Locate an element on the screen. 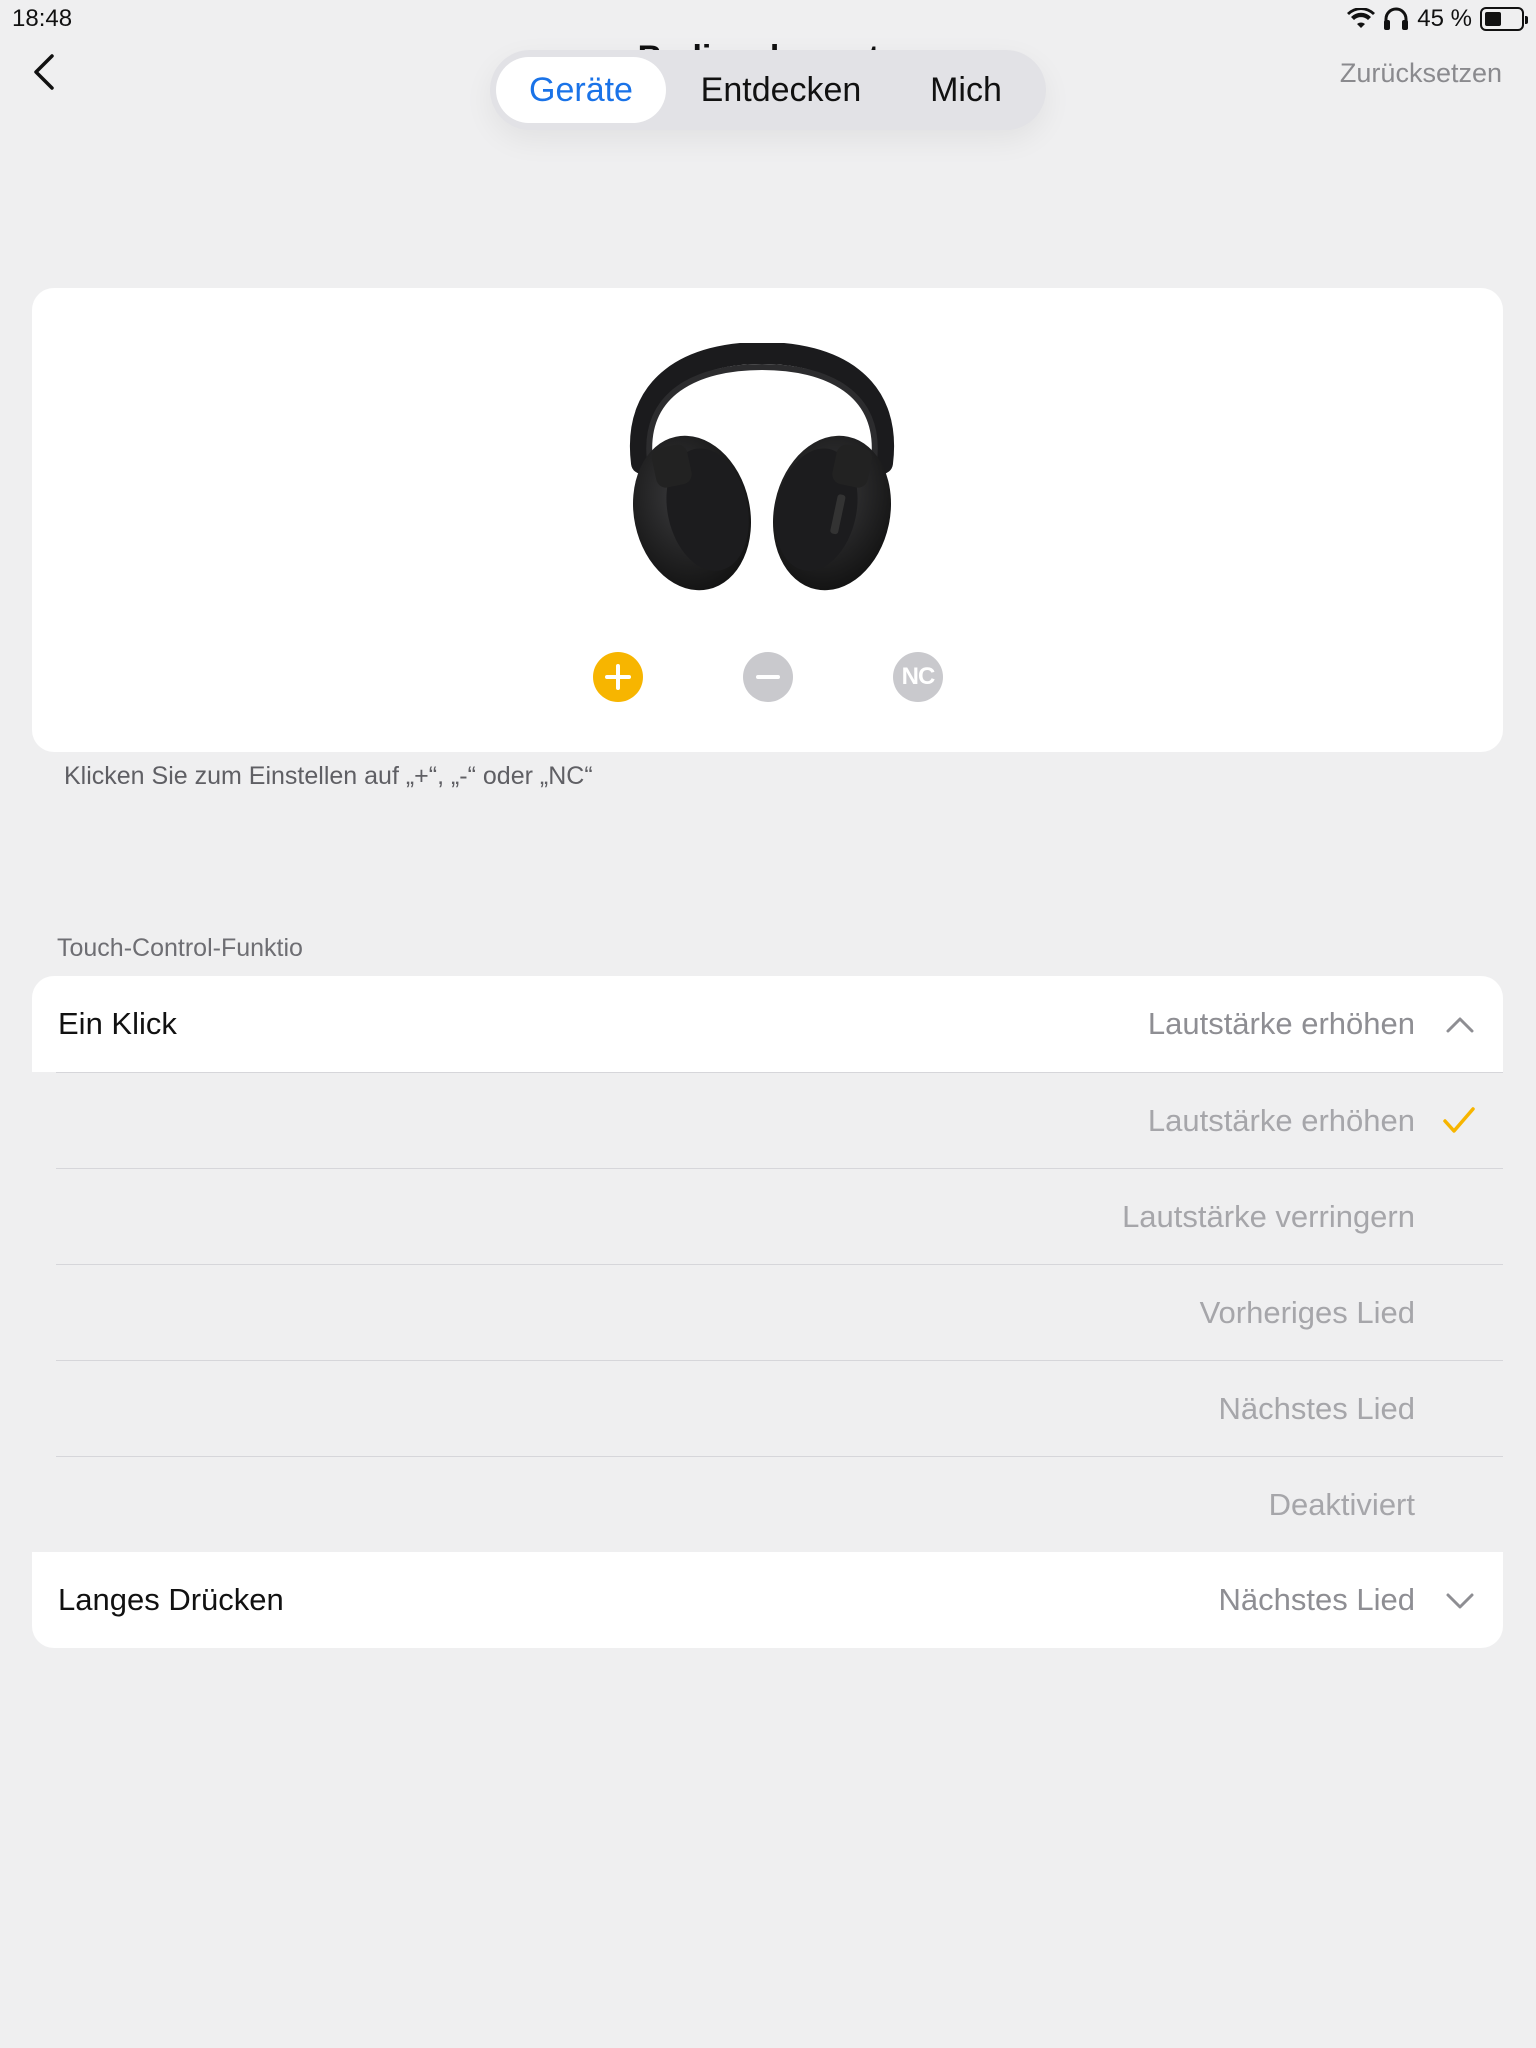 This screenshot has height=2048, width=1536. single-click-value: Lautstärke erhöhen is located at coordinates (1281, 1023).